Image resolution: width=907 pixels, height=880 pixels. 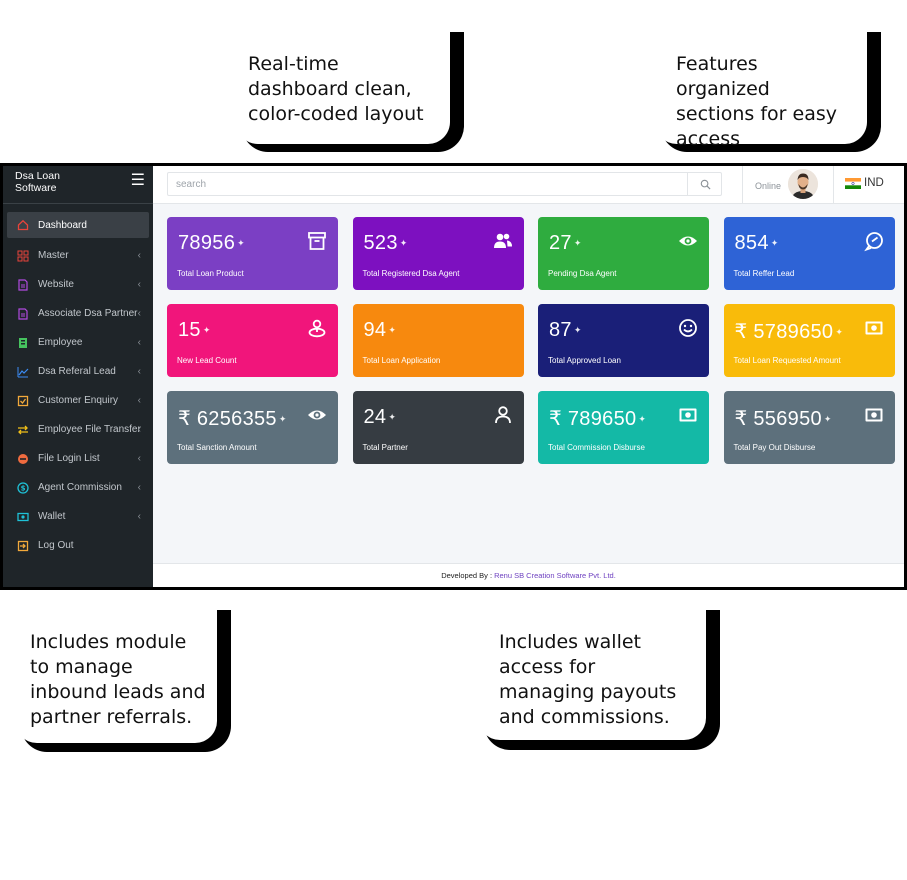 I want to click on archive-icon, so click(x=317, y=241).